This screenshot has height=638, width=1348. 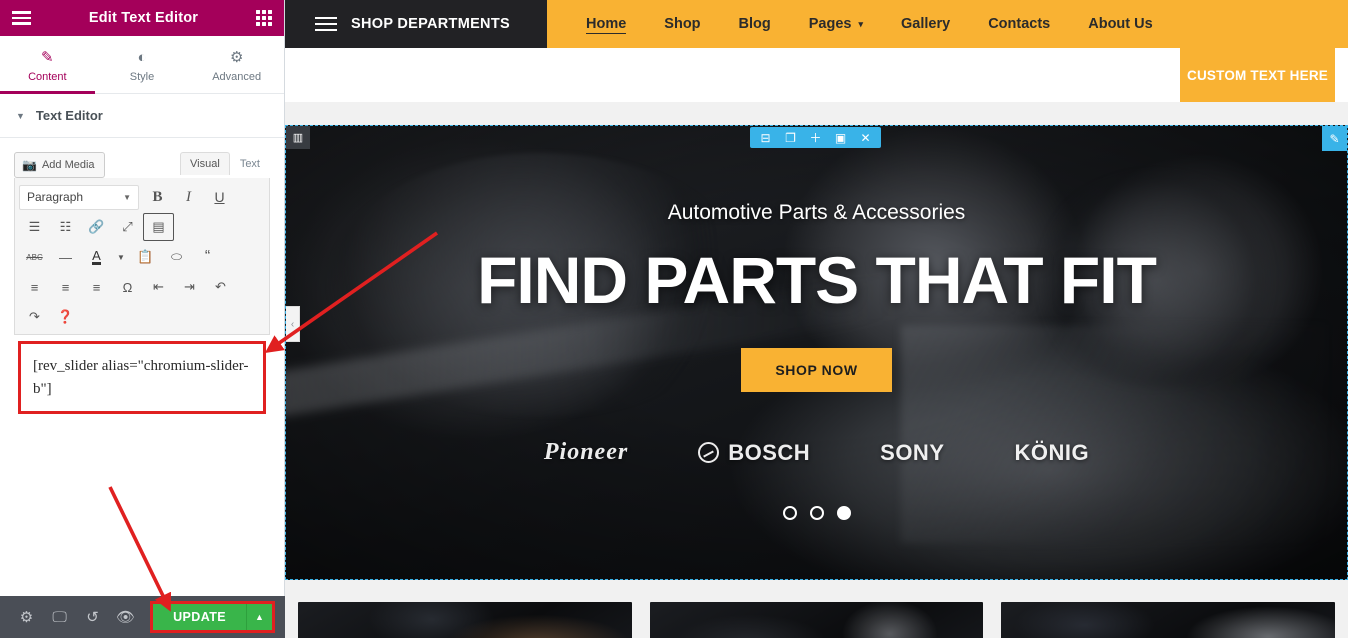 I want to click on settings-icon: ⚙, so click(x=26, y=617).